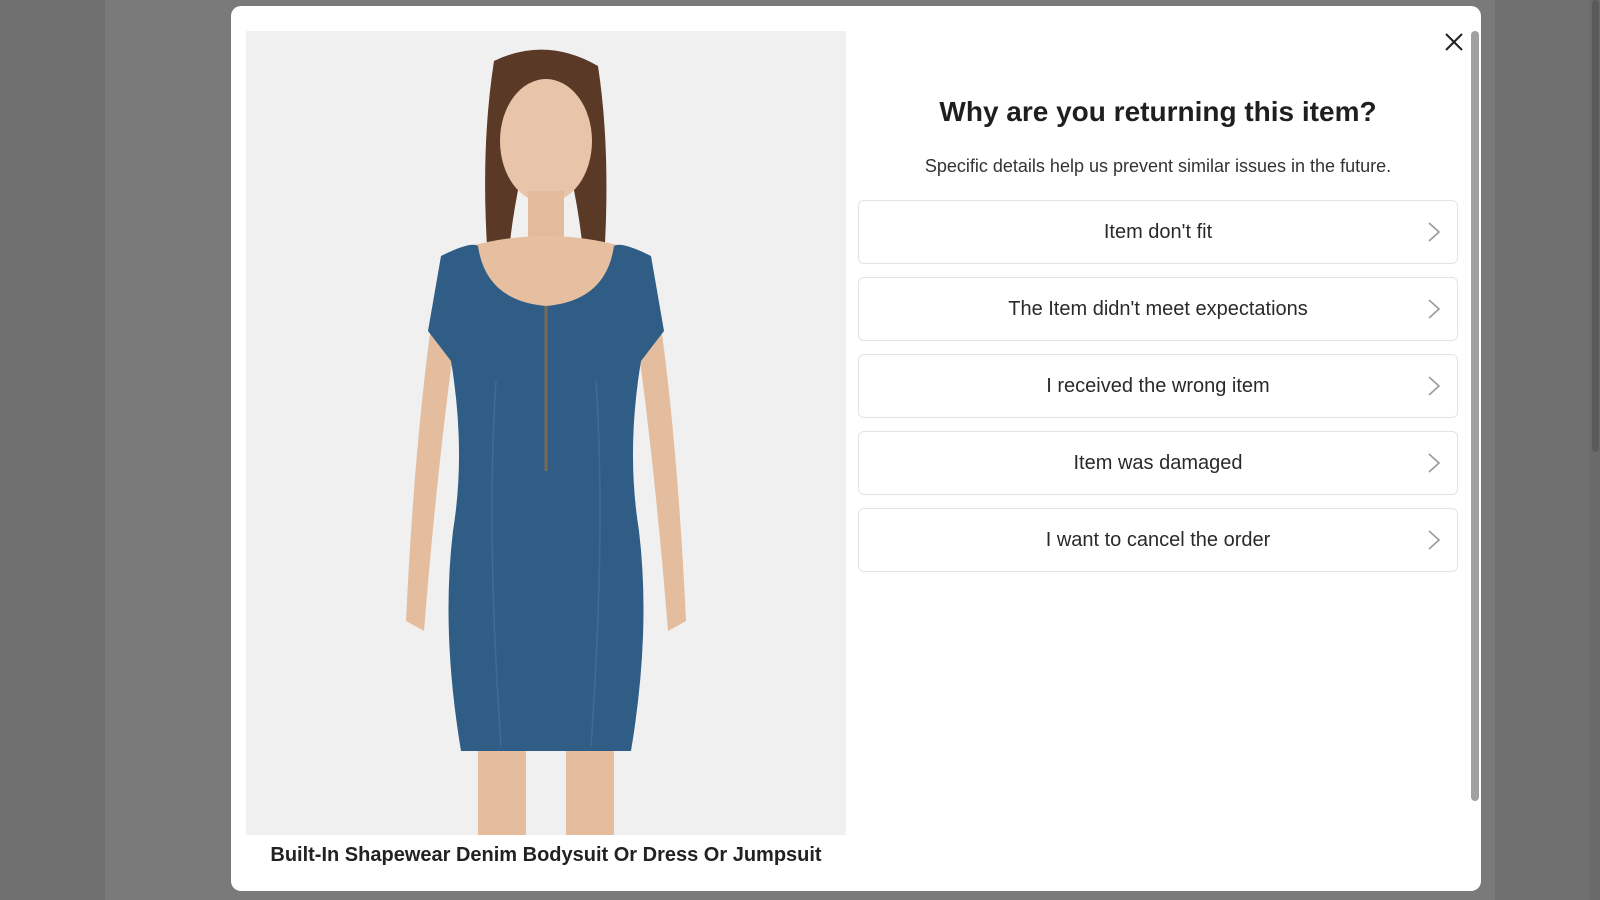  I want to click on reason-label: I want to cancel the order, so click(1158, 539).